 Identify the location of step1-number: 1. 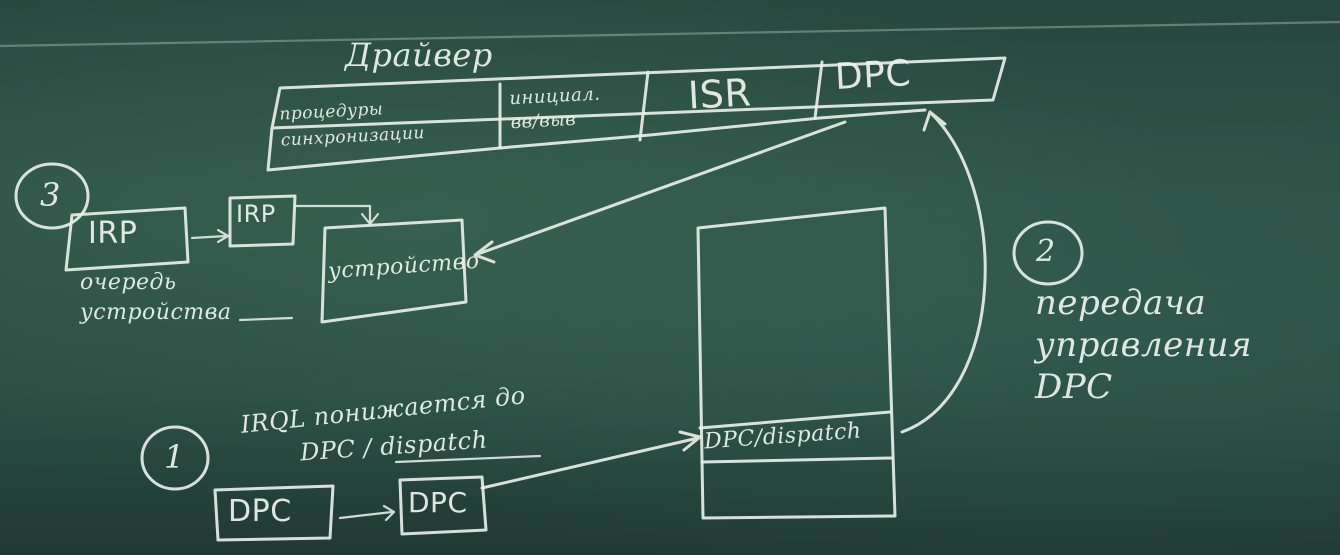
(174, 457).